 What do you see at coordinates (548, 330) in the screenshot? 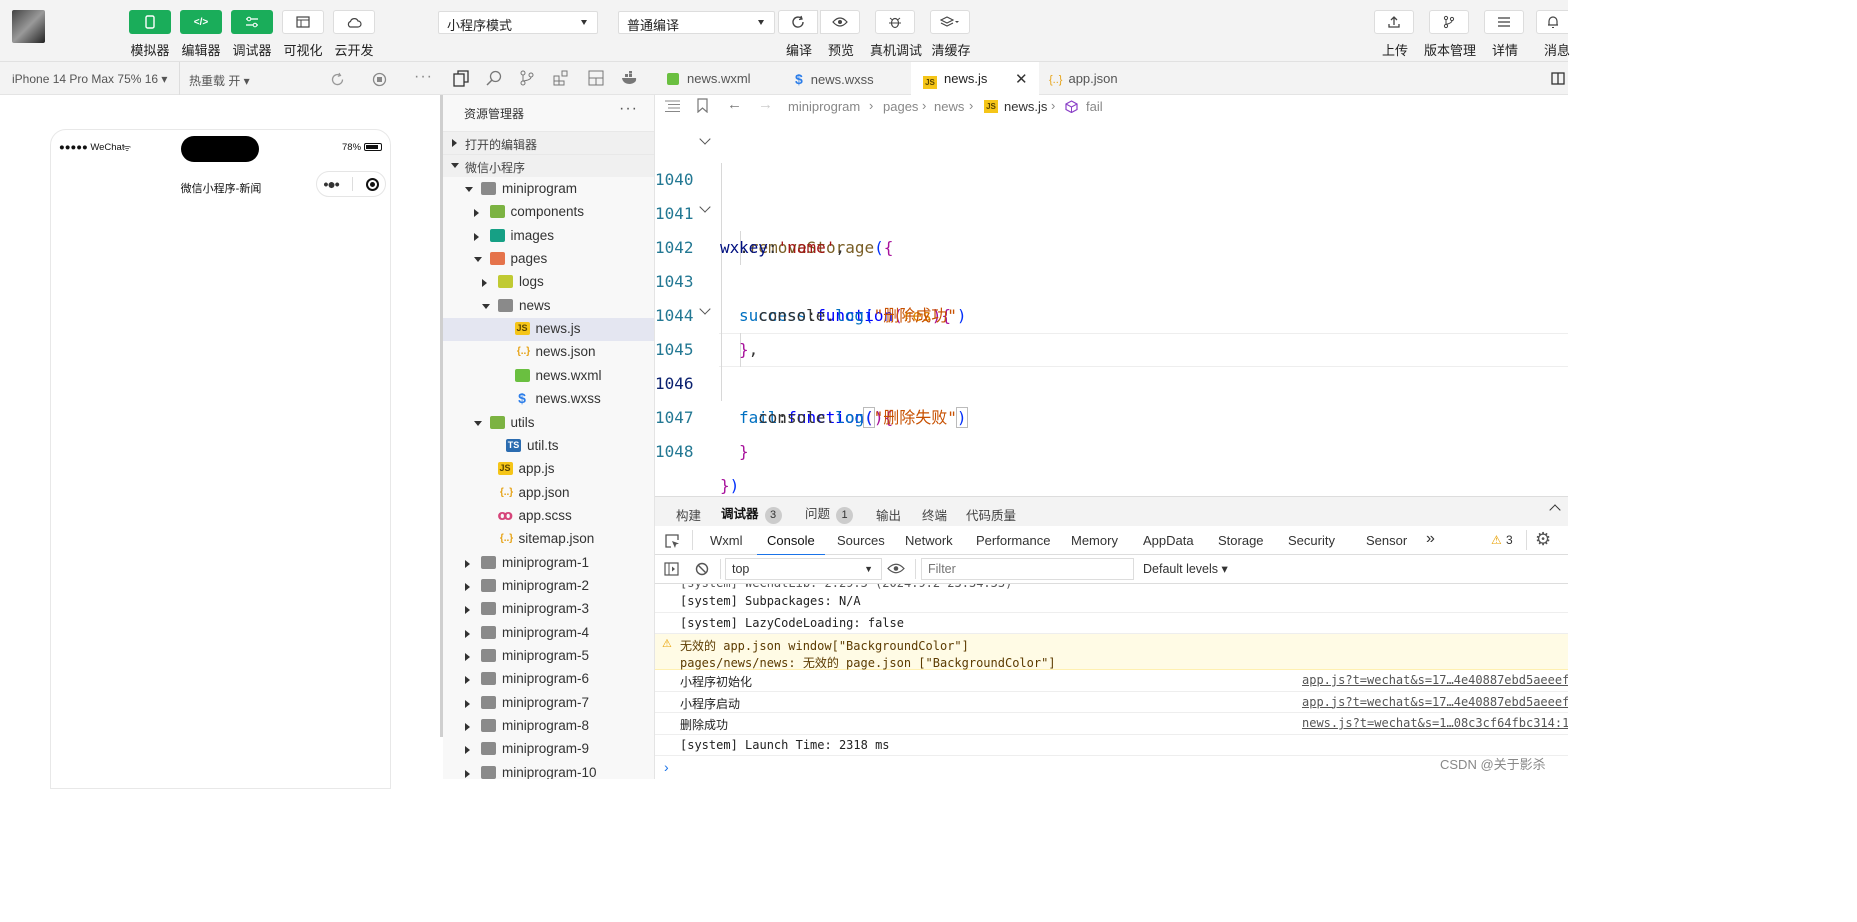
I see `file-item: JS news.js` at bounding box center [548, 330].